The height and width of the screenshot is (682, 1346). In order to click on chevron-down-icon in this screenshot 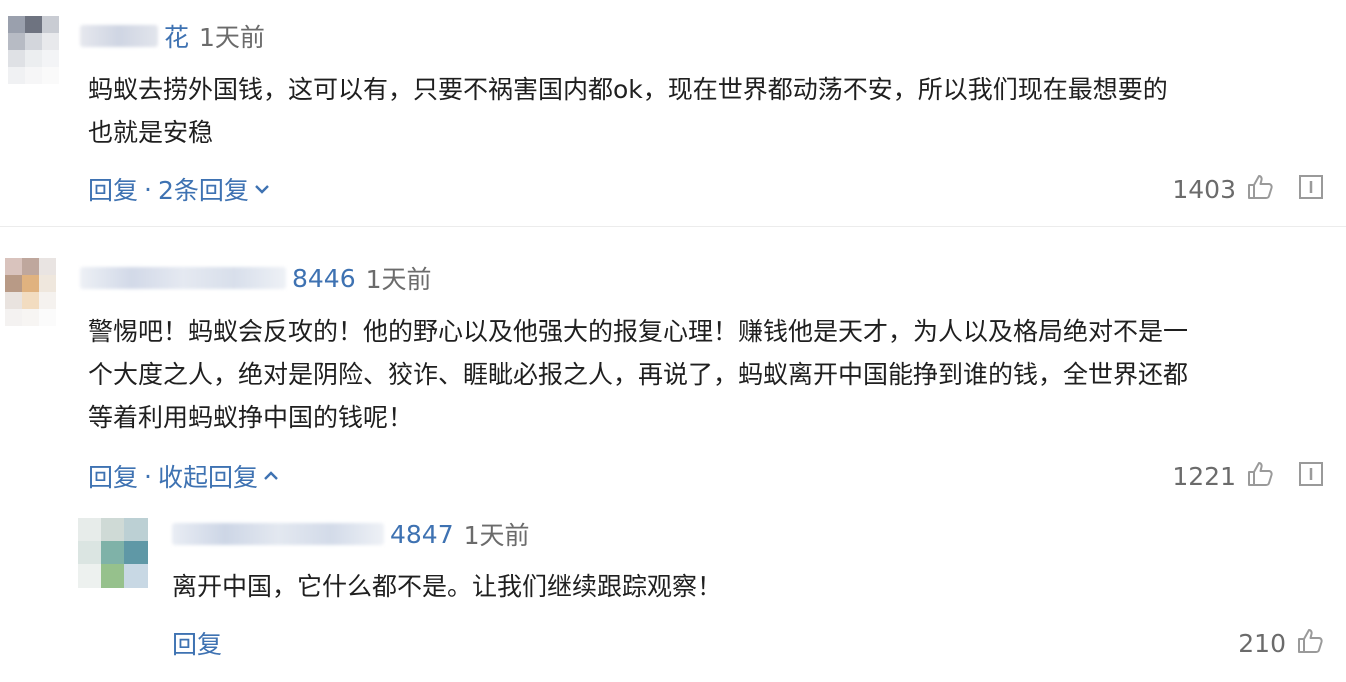, I will do `click(262, 189)`.